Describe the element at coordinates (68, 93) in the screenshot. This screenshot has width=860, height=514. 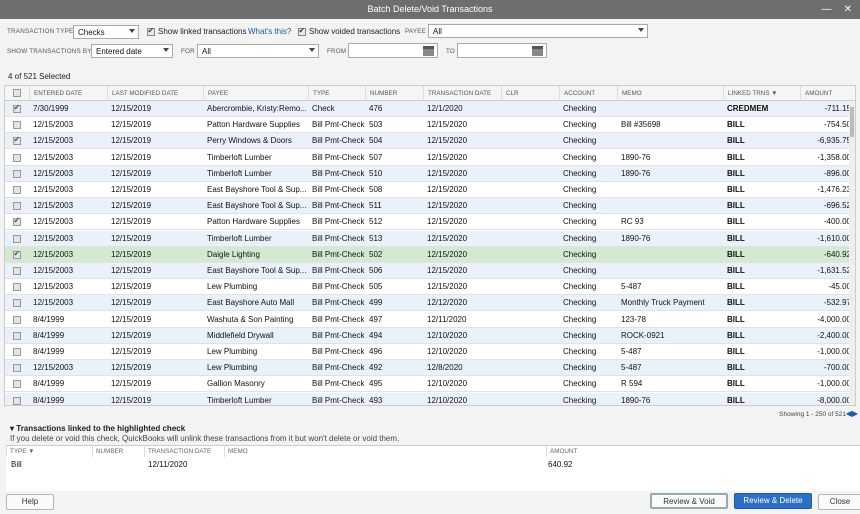
I see `col-entered-date: ENTERED DATE` at that location.